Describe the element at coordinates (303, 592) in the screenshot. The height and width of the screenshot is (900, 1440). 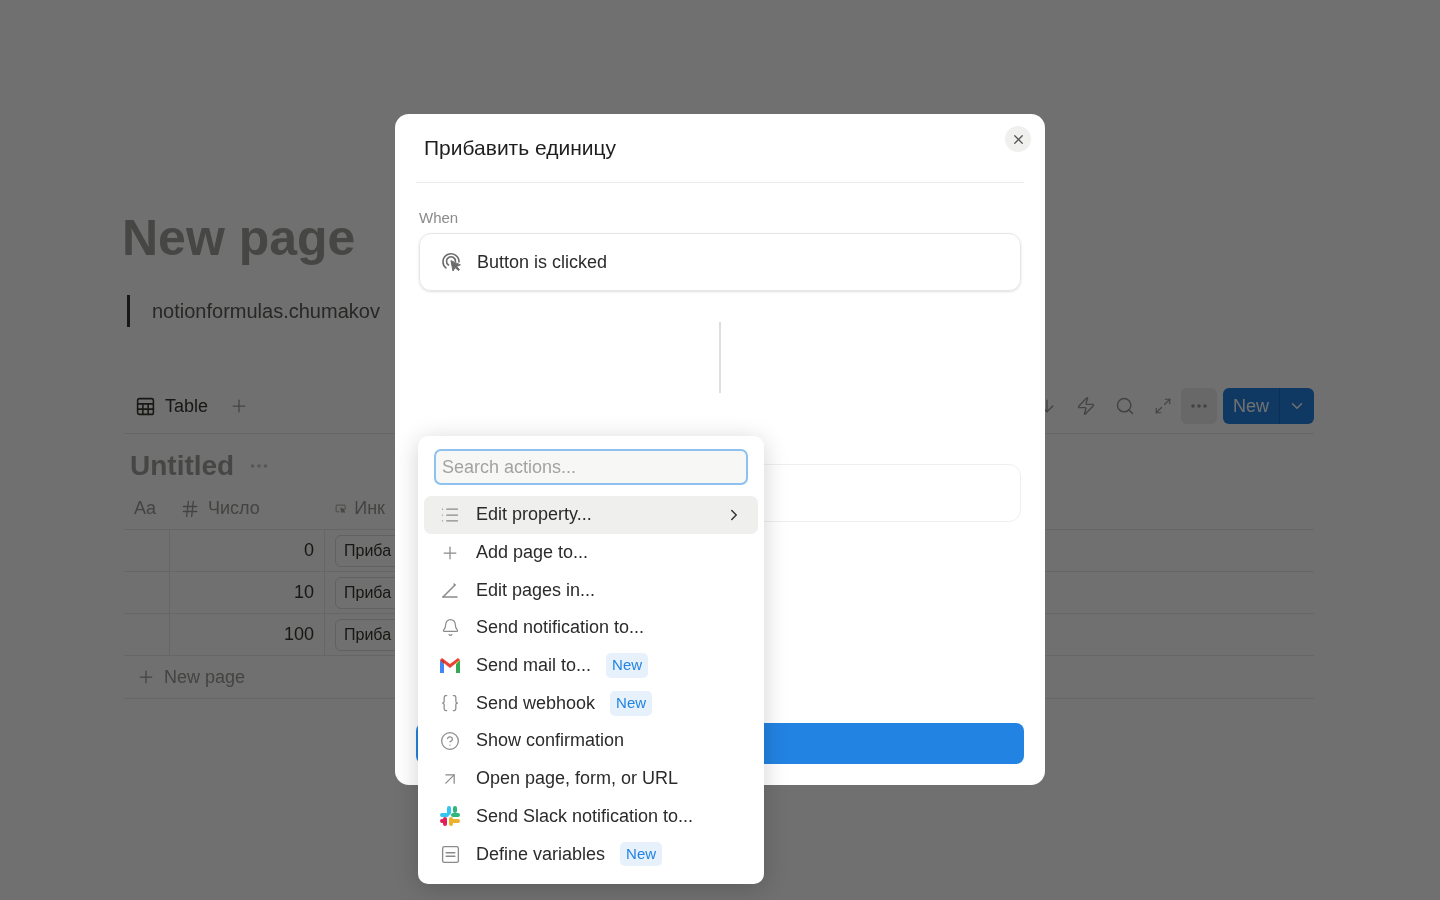
I see `number-cell-text: 10` at that location.